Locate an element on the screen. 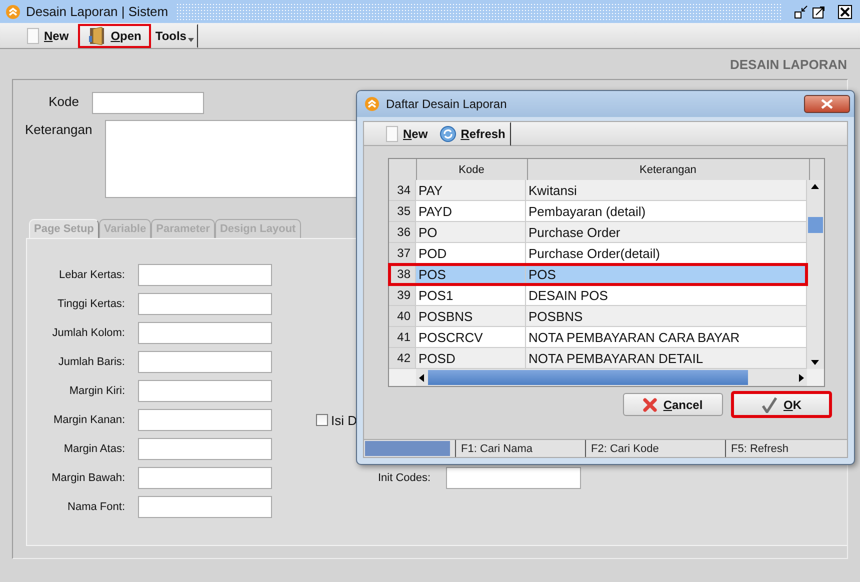 This screenshot has height=582, width=860. table-row: 38 POS POS is located at coordinates (597, 274).